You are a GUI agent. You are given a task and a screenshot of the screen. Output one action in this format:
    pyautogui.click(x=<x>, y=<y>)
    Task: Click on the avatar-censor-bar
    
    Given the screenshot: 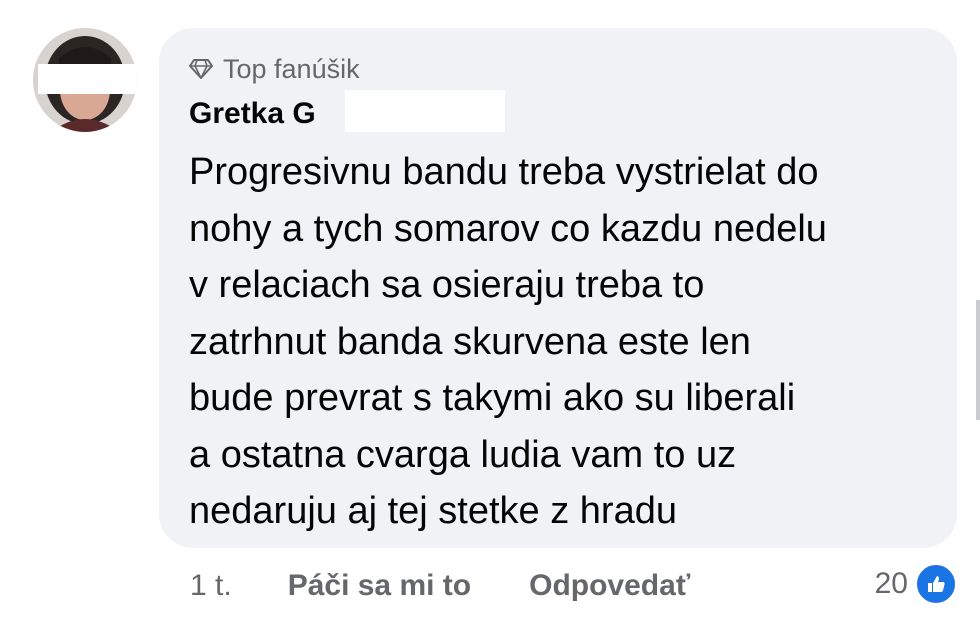 What is the action you would take?
    pyautogui.click(x=87, y=79)
    